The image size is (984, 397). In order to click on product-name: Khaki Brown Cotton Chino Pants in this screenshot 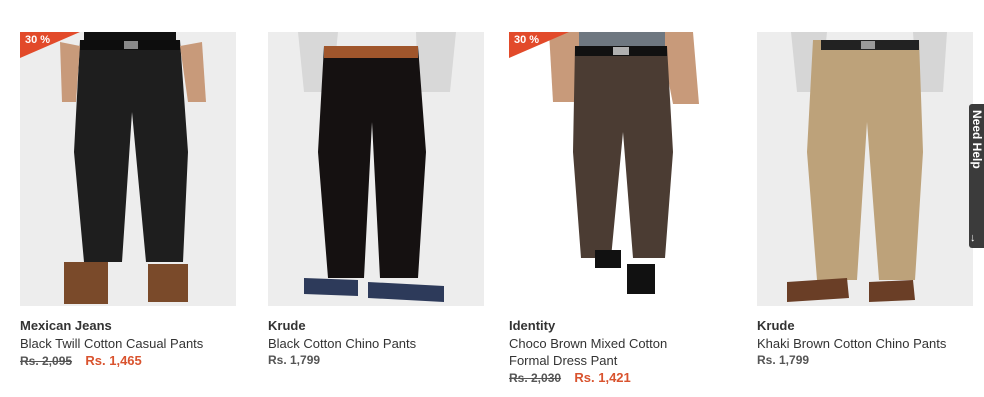, I will do `click(870, 343)`.